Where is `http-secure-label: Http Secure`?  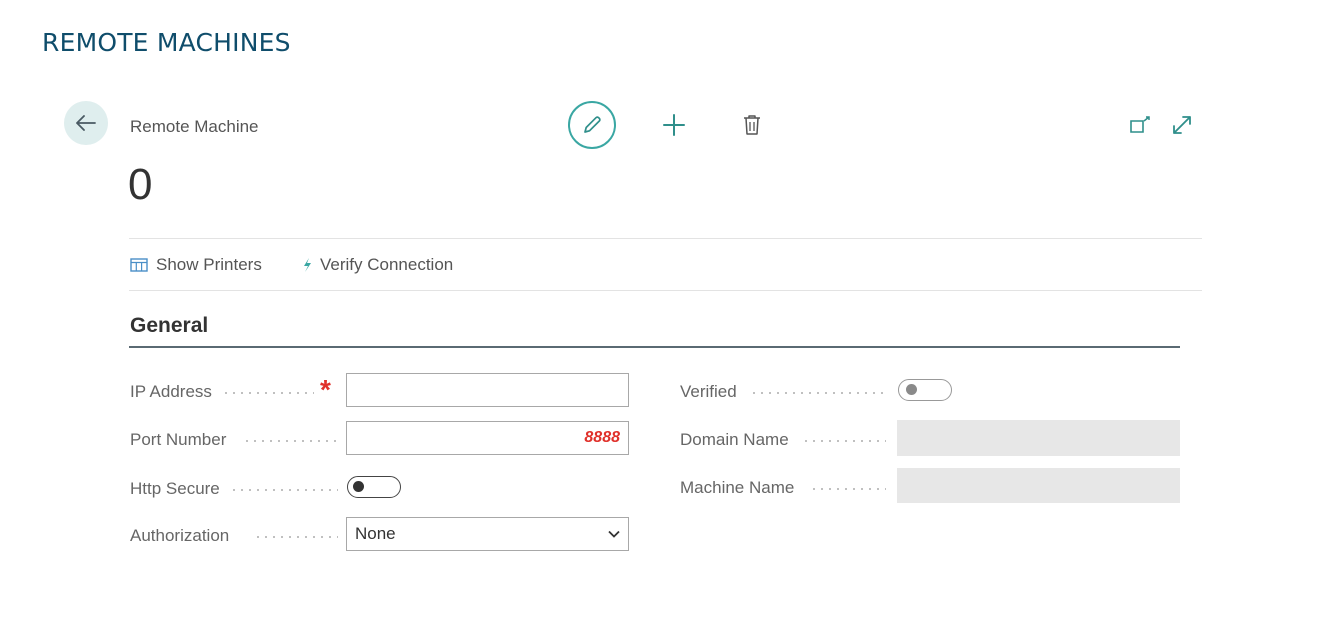 http-secure-label: Http Secure is located at coordinates (175, 488).